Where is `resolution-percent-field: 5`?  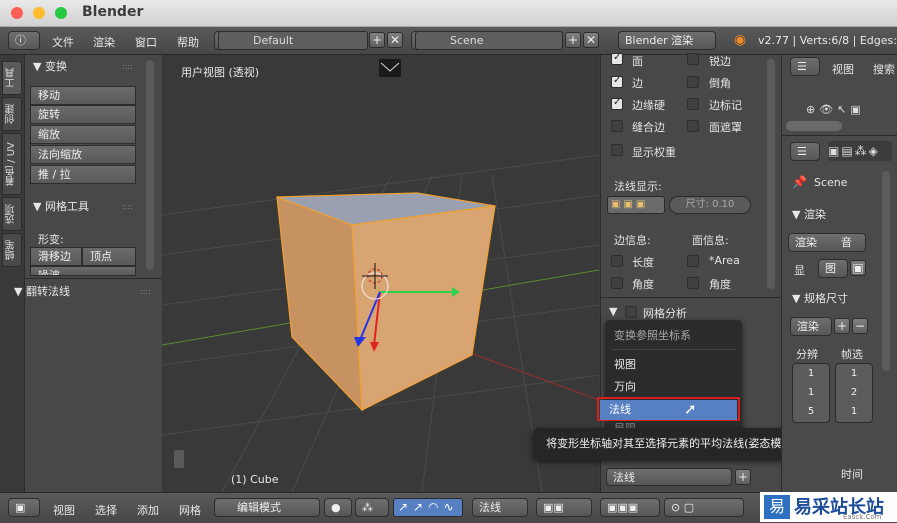 resolution-percent-field: 5 is located at coordinates (811, 411).